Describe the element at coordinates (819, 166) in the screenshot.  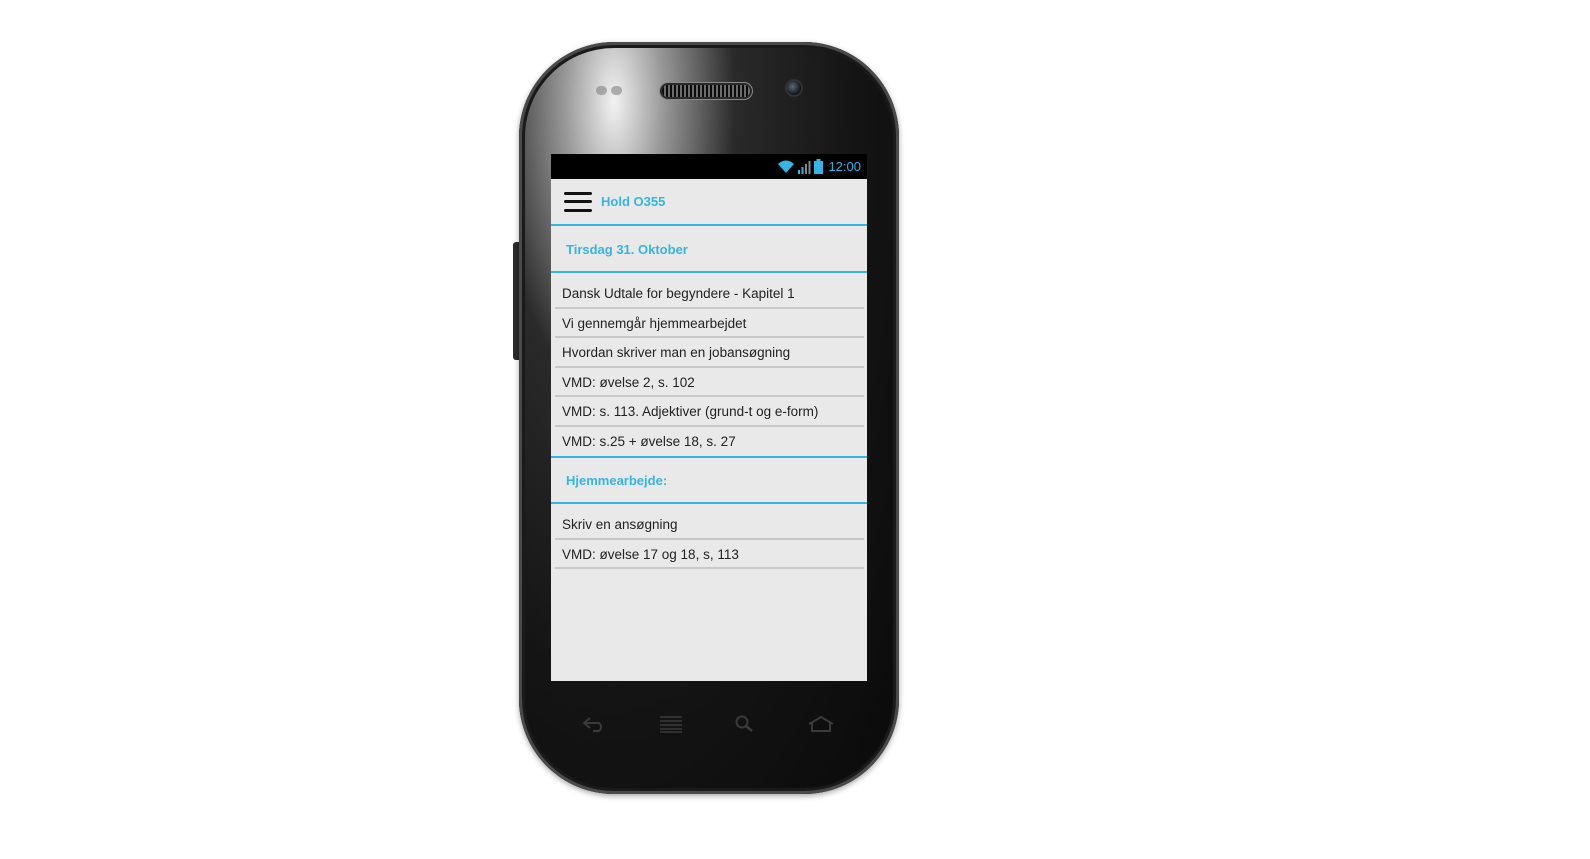
I see `battery-icon` at that location.